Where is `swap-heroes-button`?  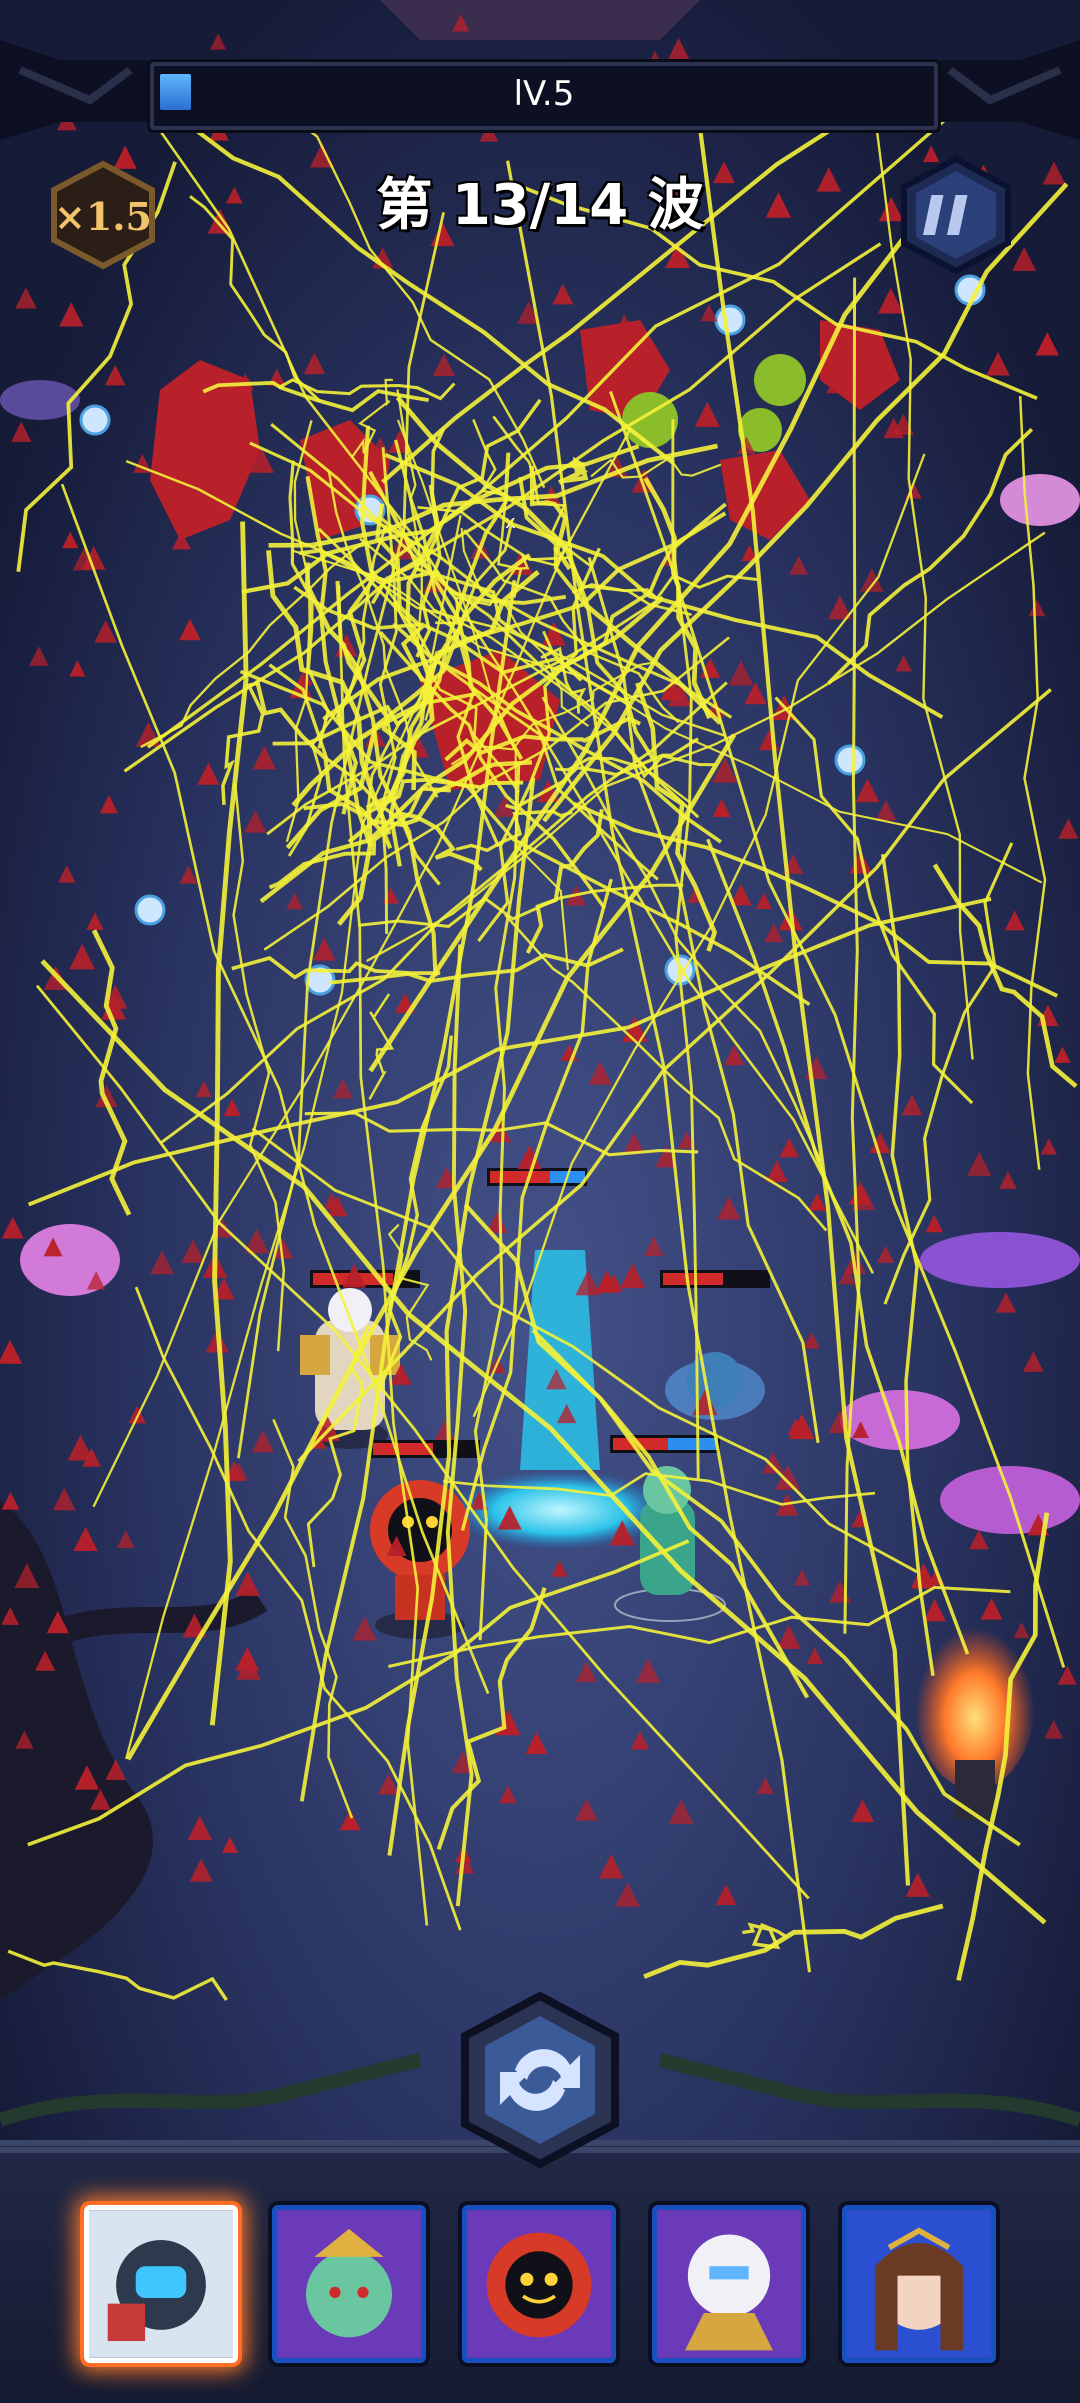 swap-heroes-button is located at coordinates (540, 2080).